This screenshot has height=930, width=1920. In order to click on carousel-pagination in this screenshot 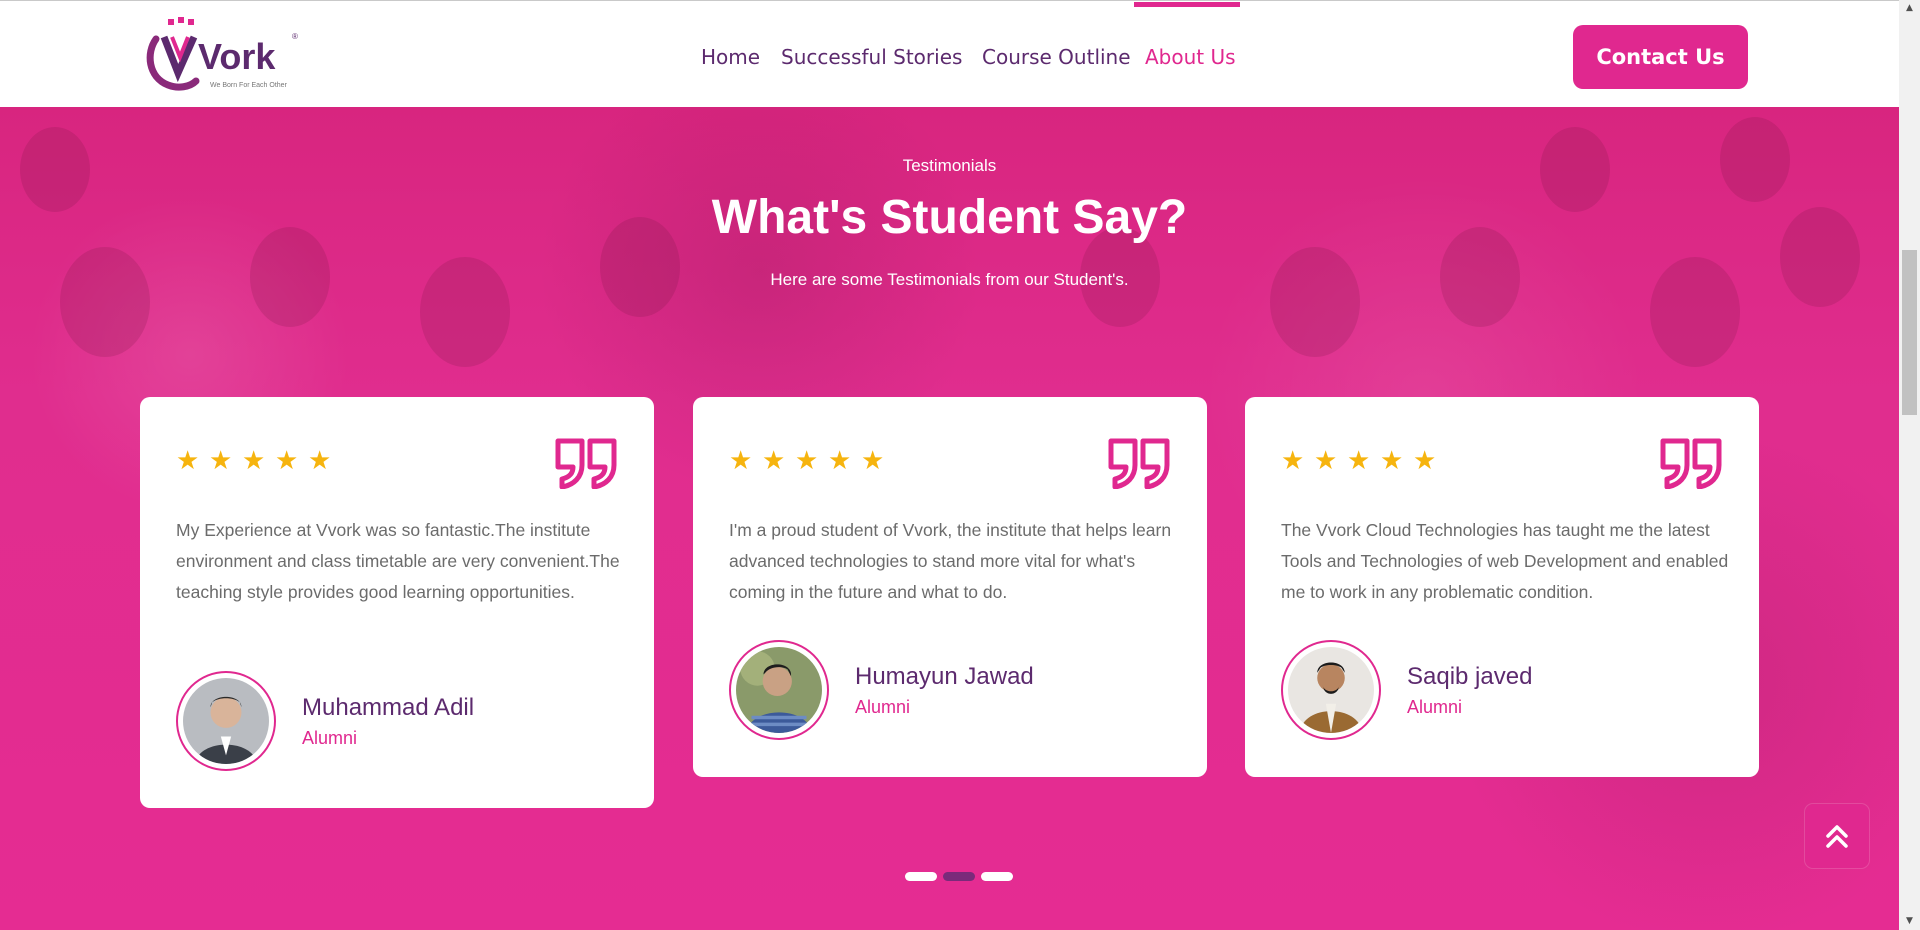, I will do `click(959, 876)`.